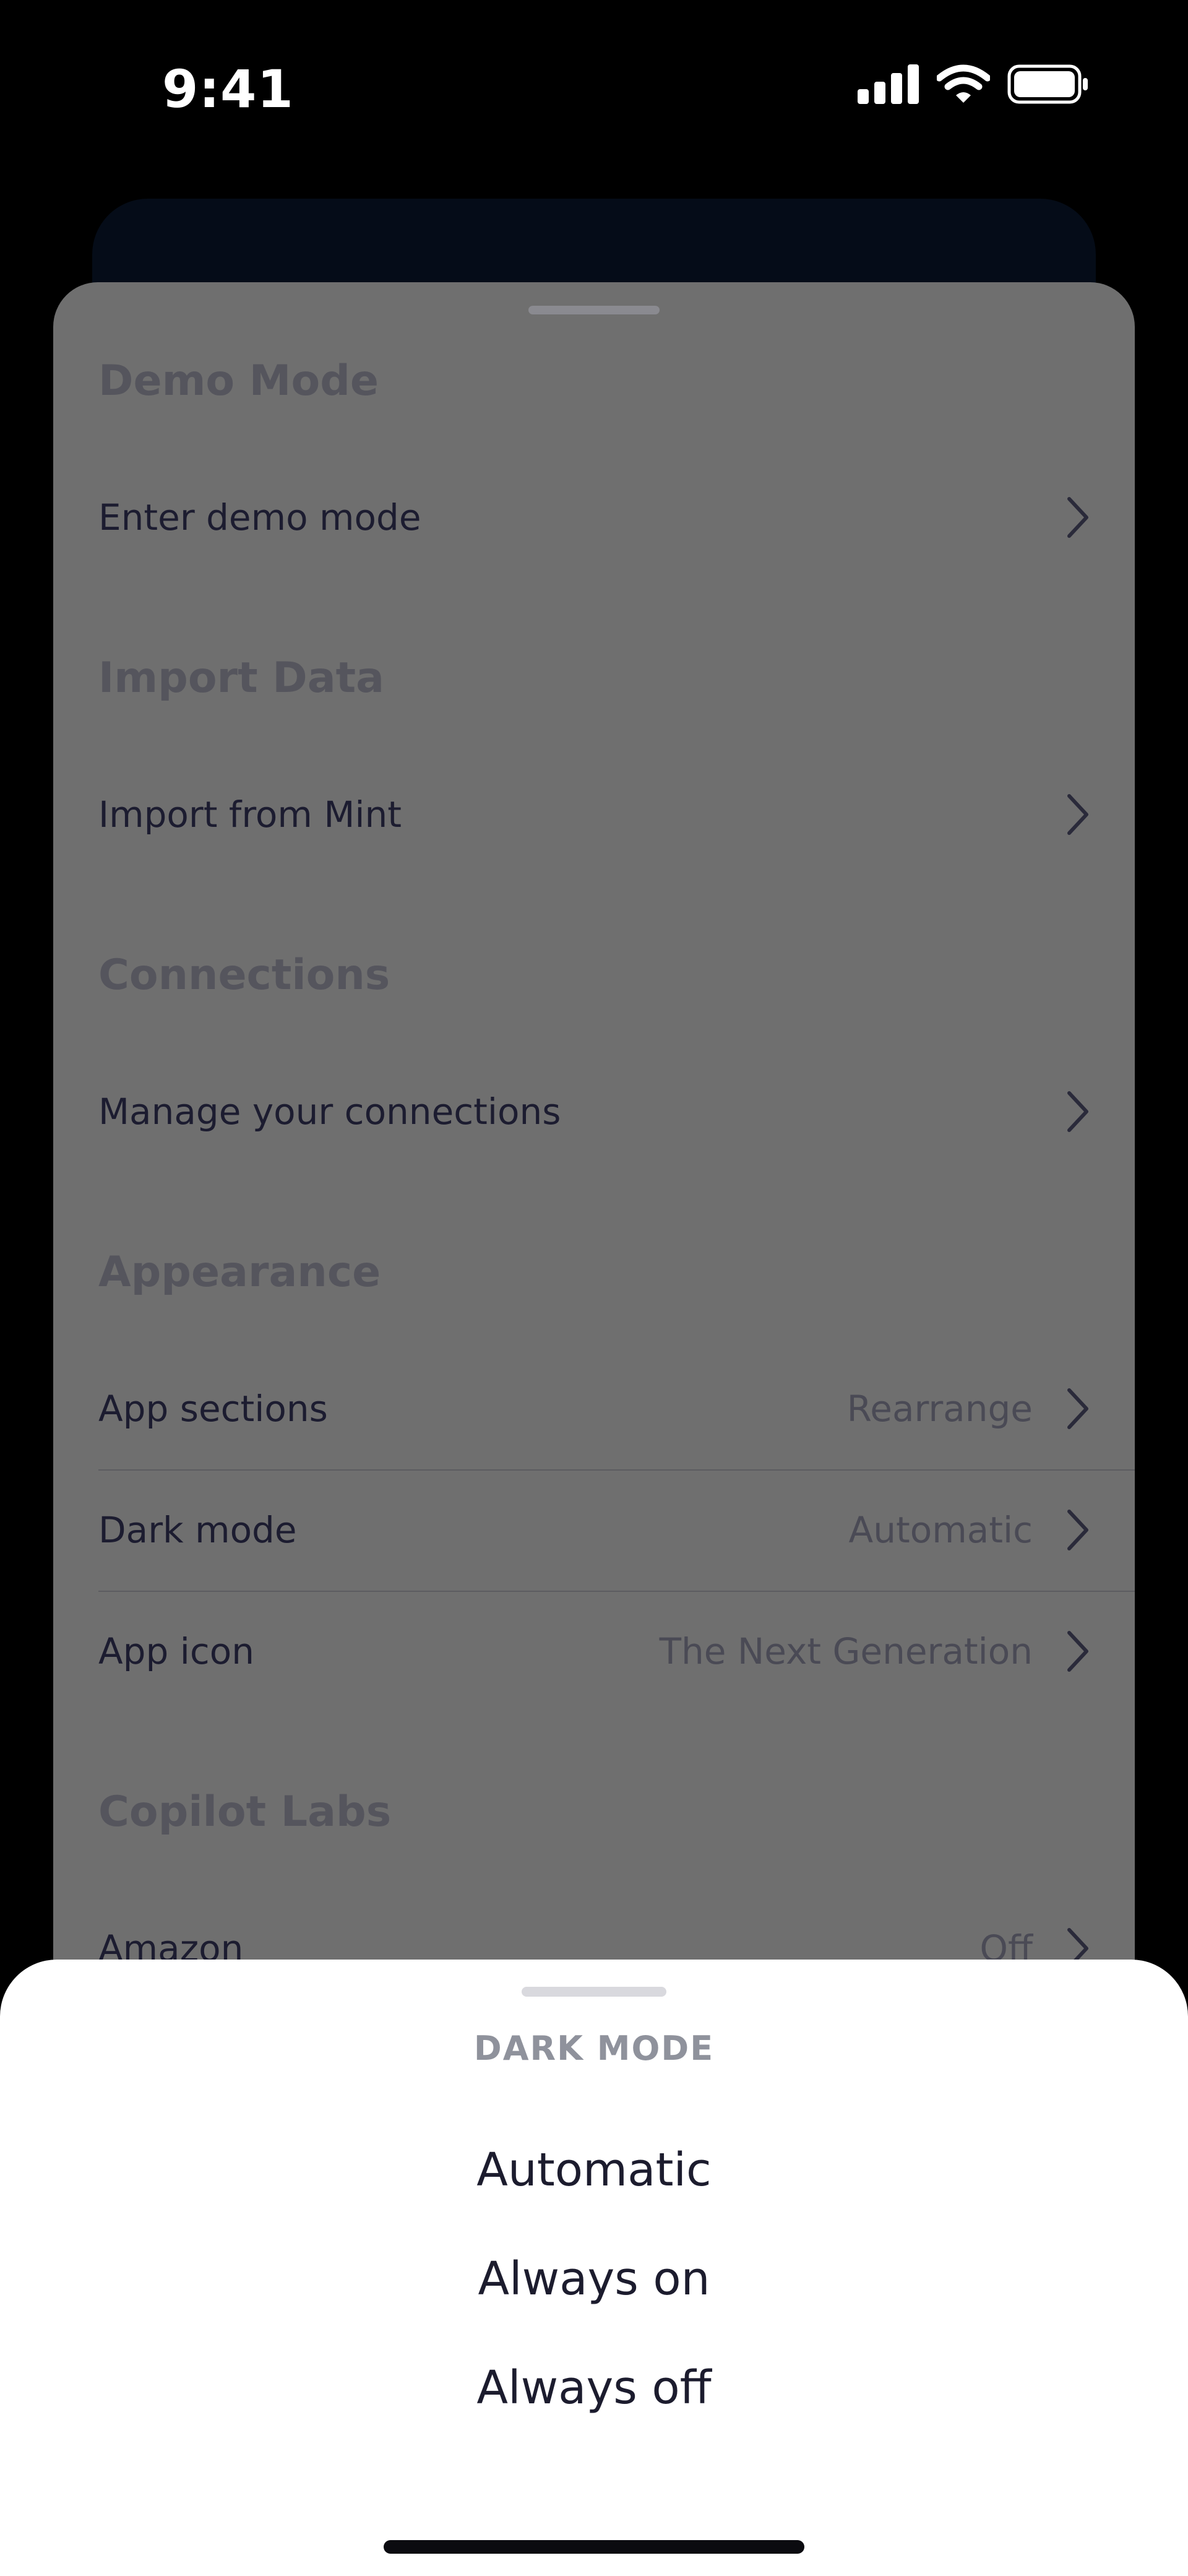  I want to click on home-indicator, so click(594, 2547).